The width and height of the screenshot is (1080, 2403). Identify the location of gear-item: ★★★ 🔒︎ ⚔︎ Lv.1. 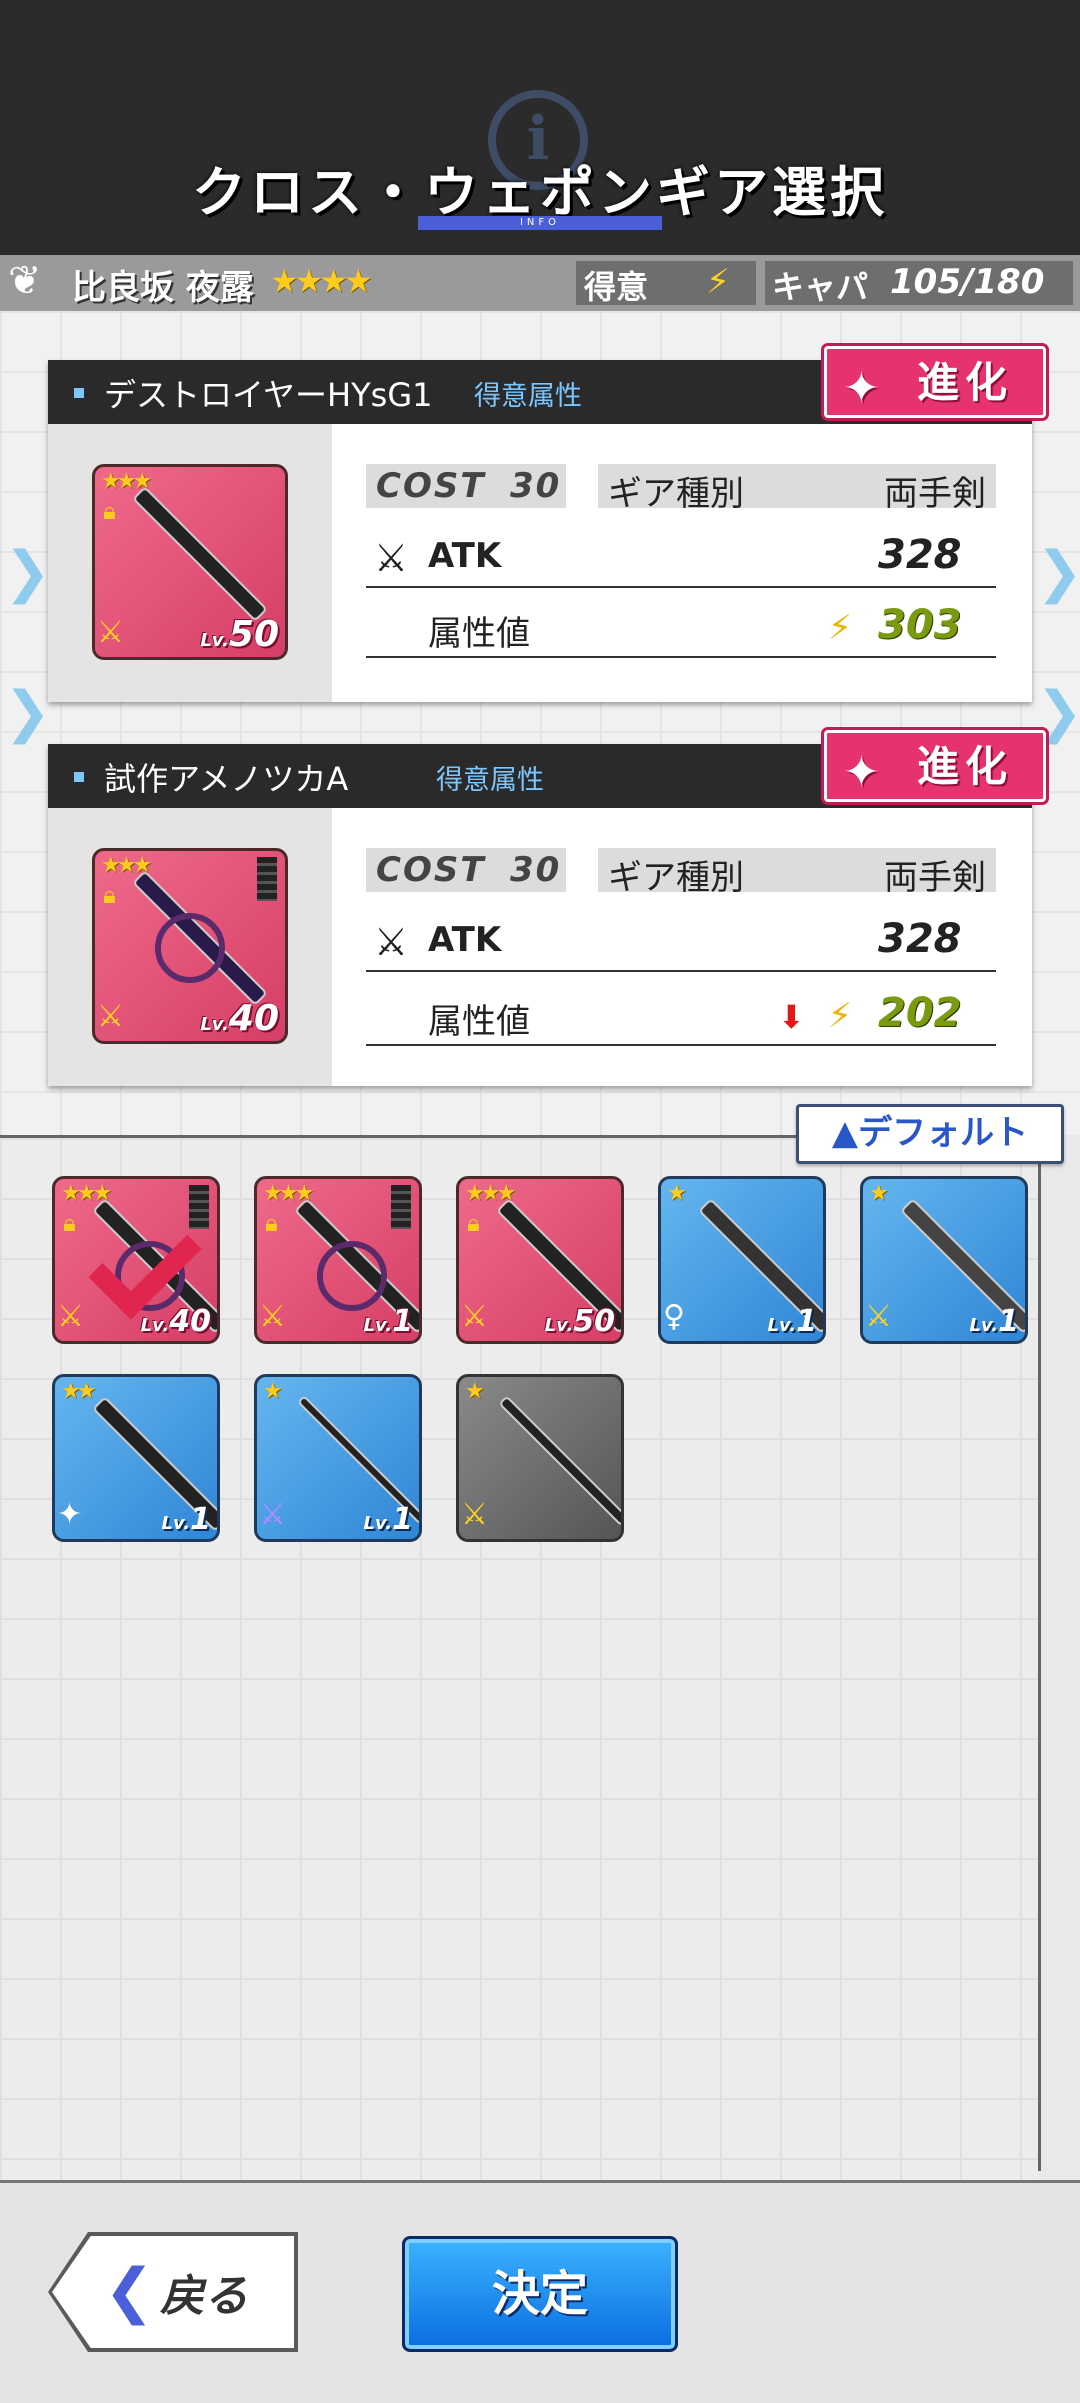
(338, 1260).